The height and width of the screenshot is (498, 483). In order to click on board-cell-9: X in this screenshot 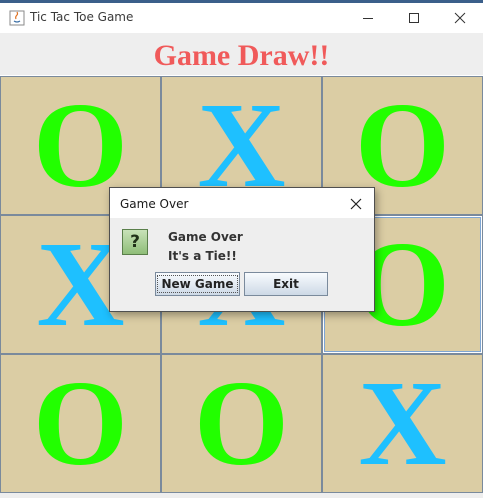, I will do `click(402, 423)`.